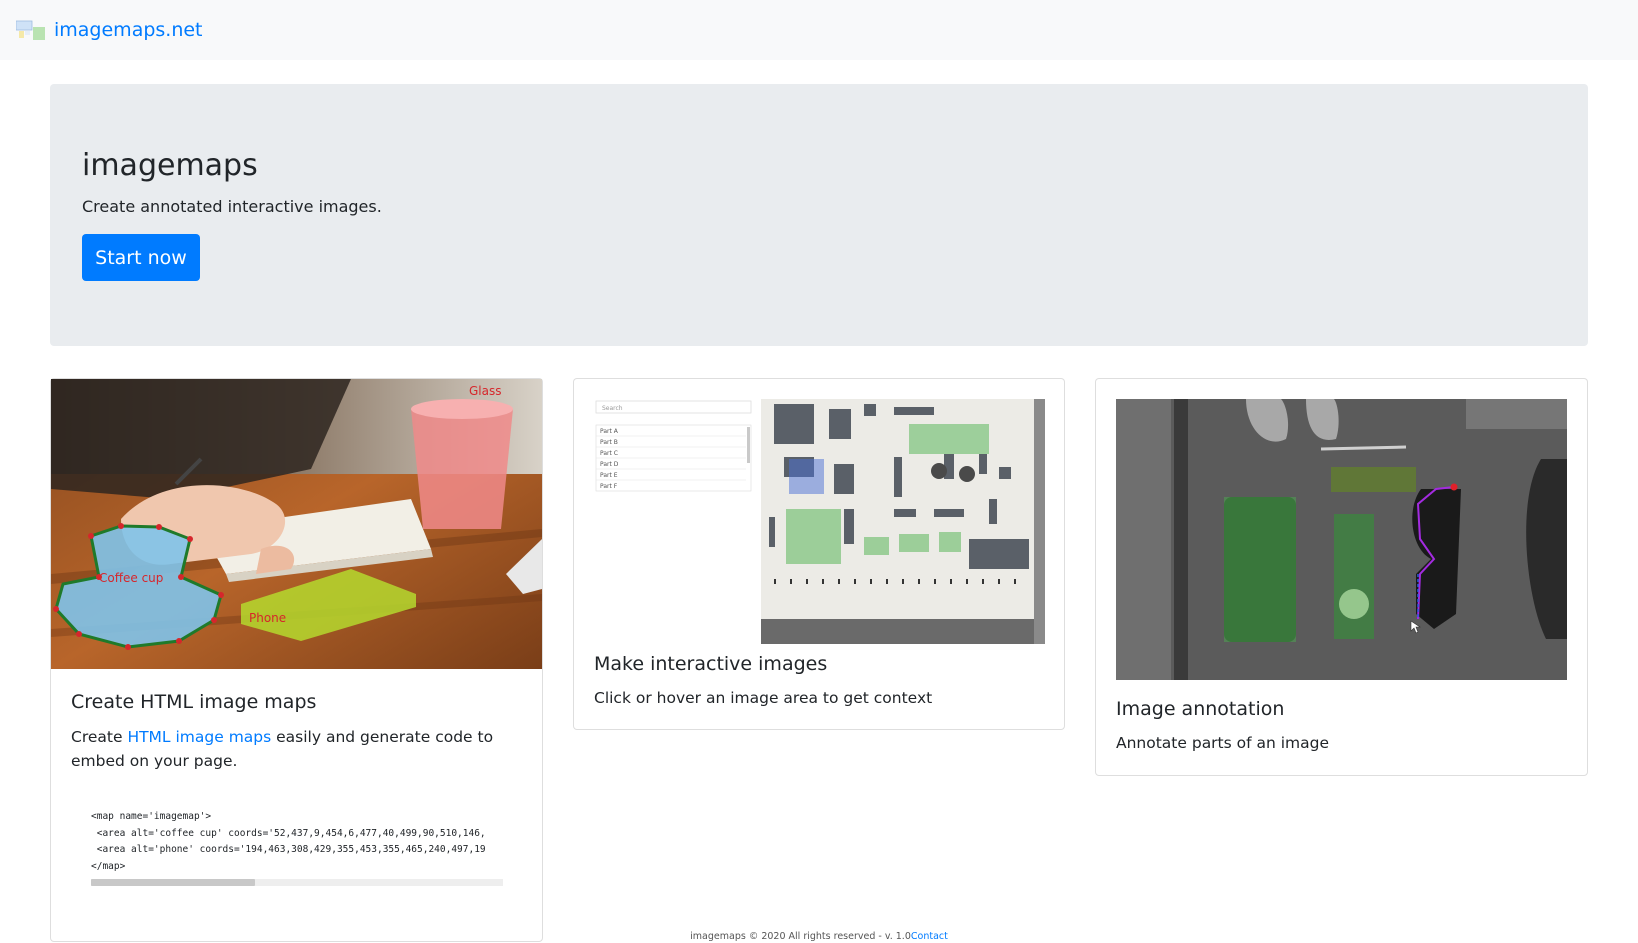 Image resolution: width=1638 pixels, height=943 pixels. I want to click on scrollbar-thumb, so click(173, 882).